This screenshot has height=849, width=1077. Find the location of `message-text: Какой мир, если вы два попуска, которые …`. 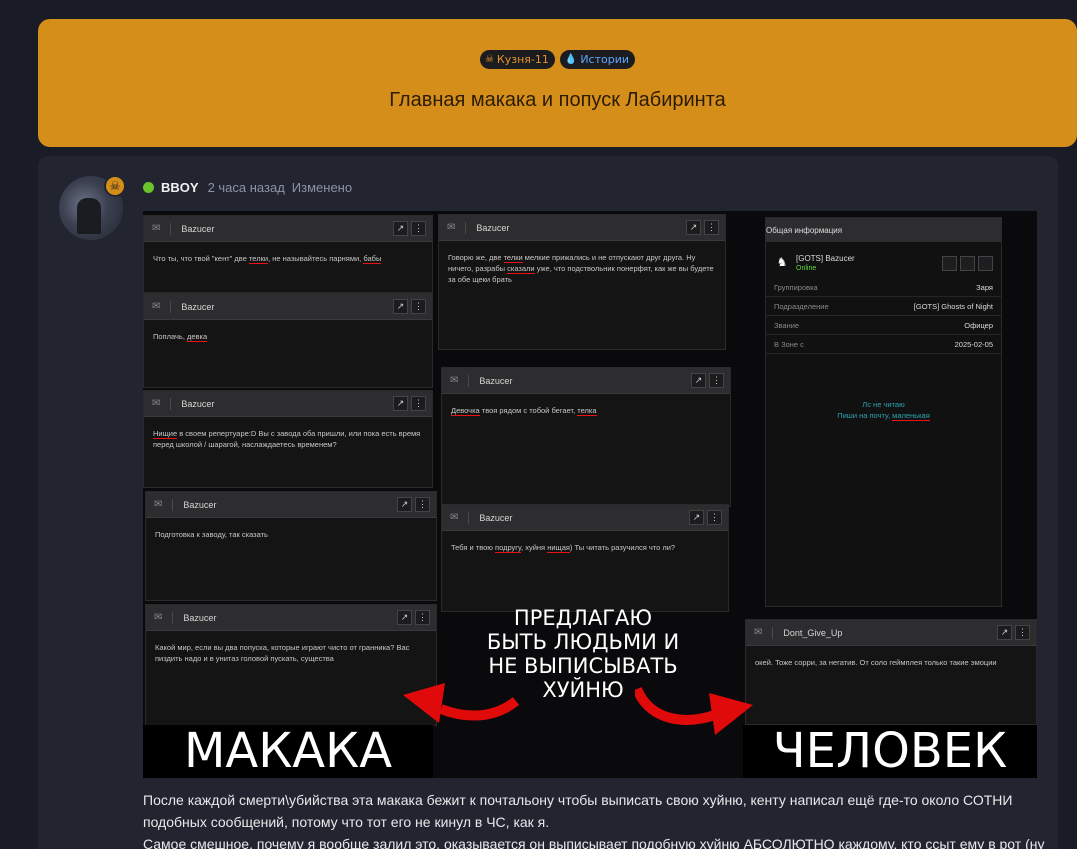

message-text: Какой мир, если вы два попуска, которые … is located at coordinates (282, 653).